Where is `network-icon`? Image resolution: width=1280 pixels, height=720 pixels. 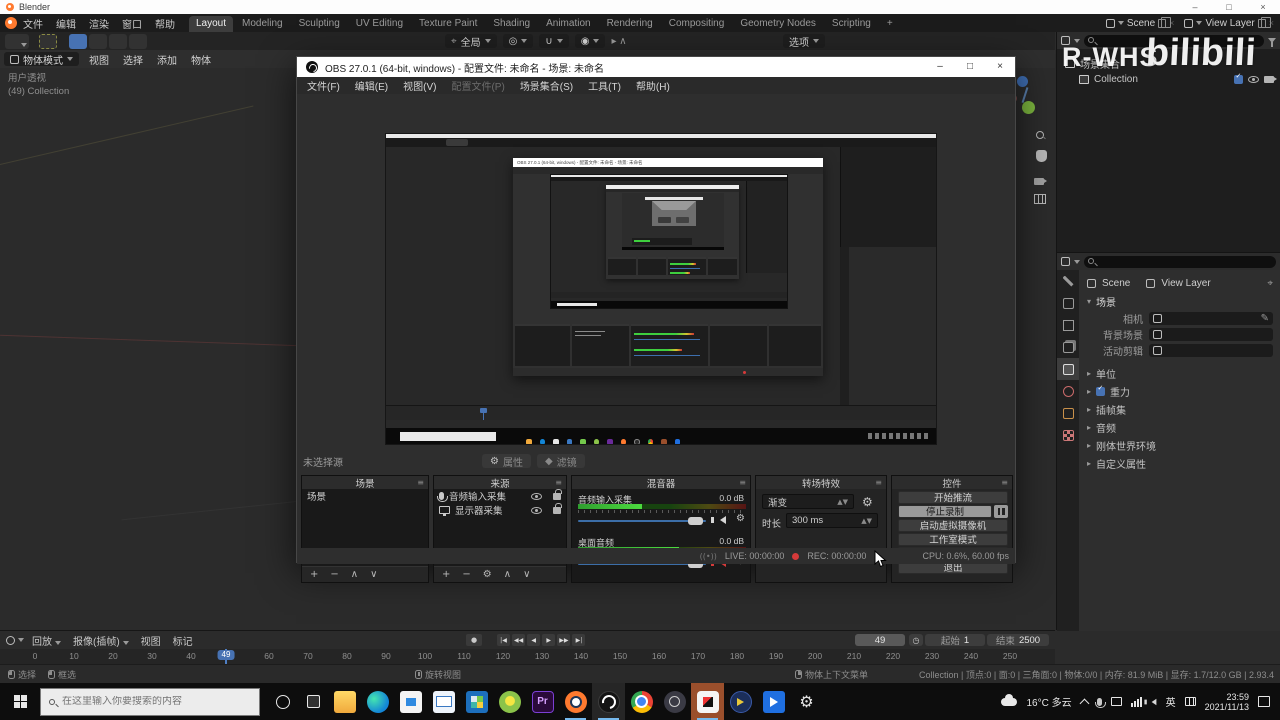
network-icon is located at coordinates (1136, 701).